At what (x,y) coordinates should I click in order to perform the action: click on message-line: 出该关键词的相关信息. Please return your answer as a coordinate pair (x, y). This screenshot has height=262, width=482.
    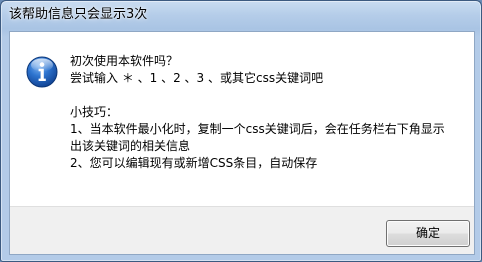
    Looking at the image, I should click on (130, 146).